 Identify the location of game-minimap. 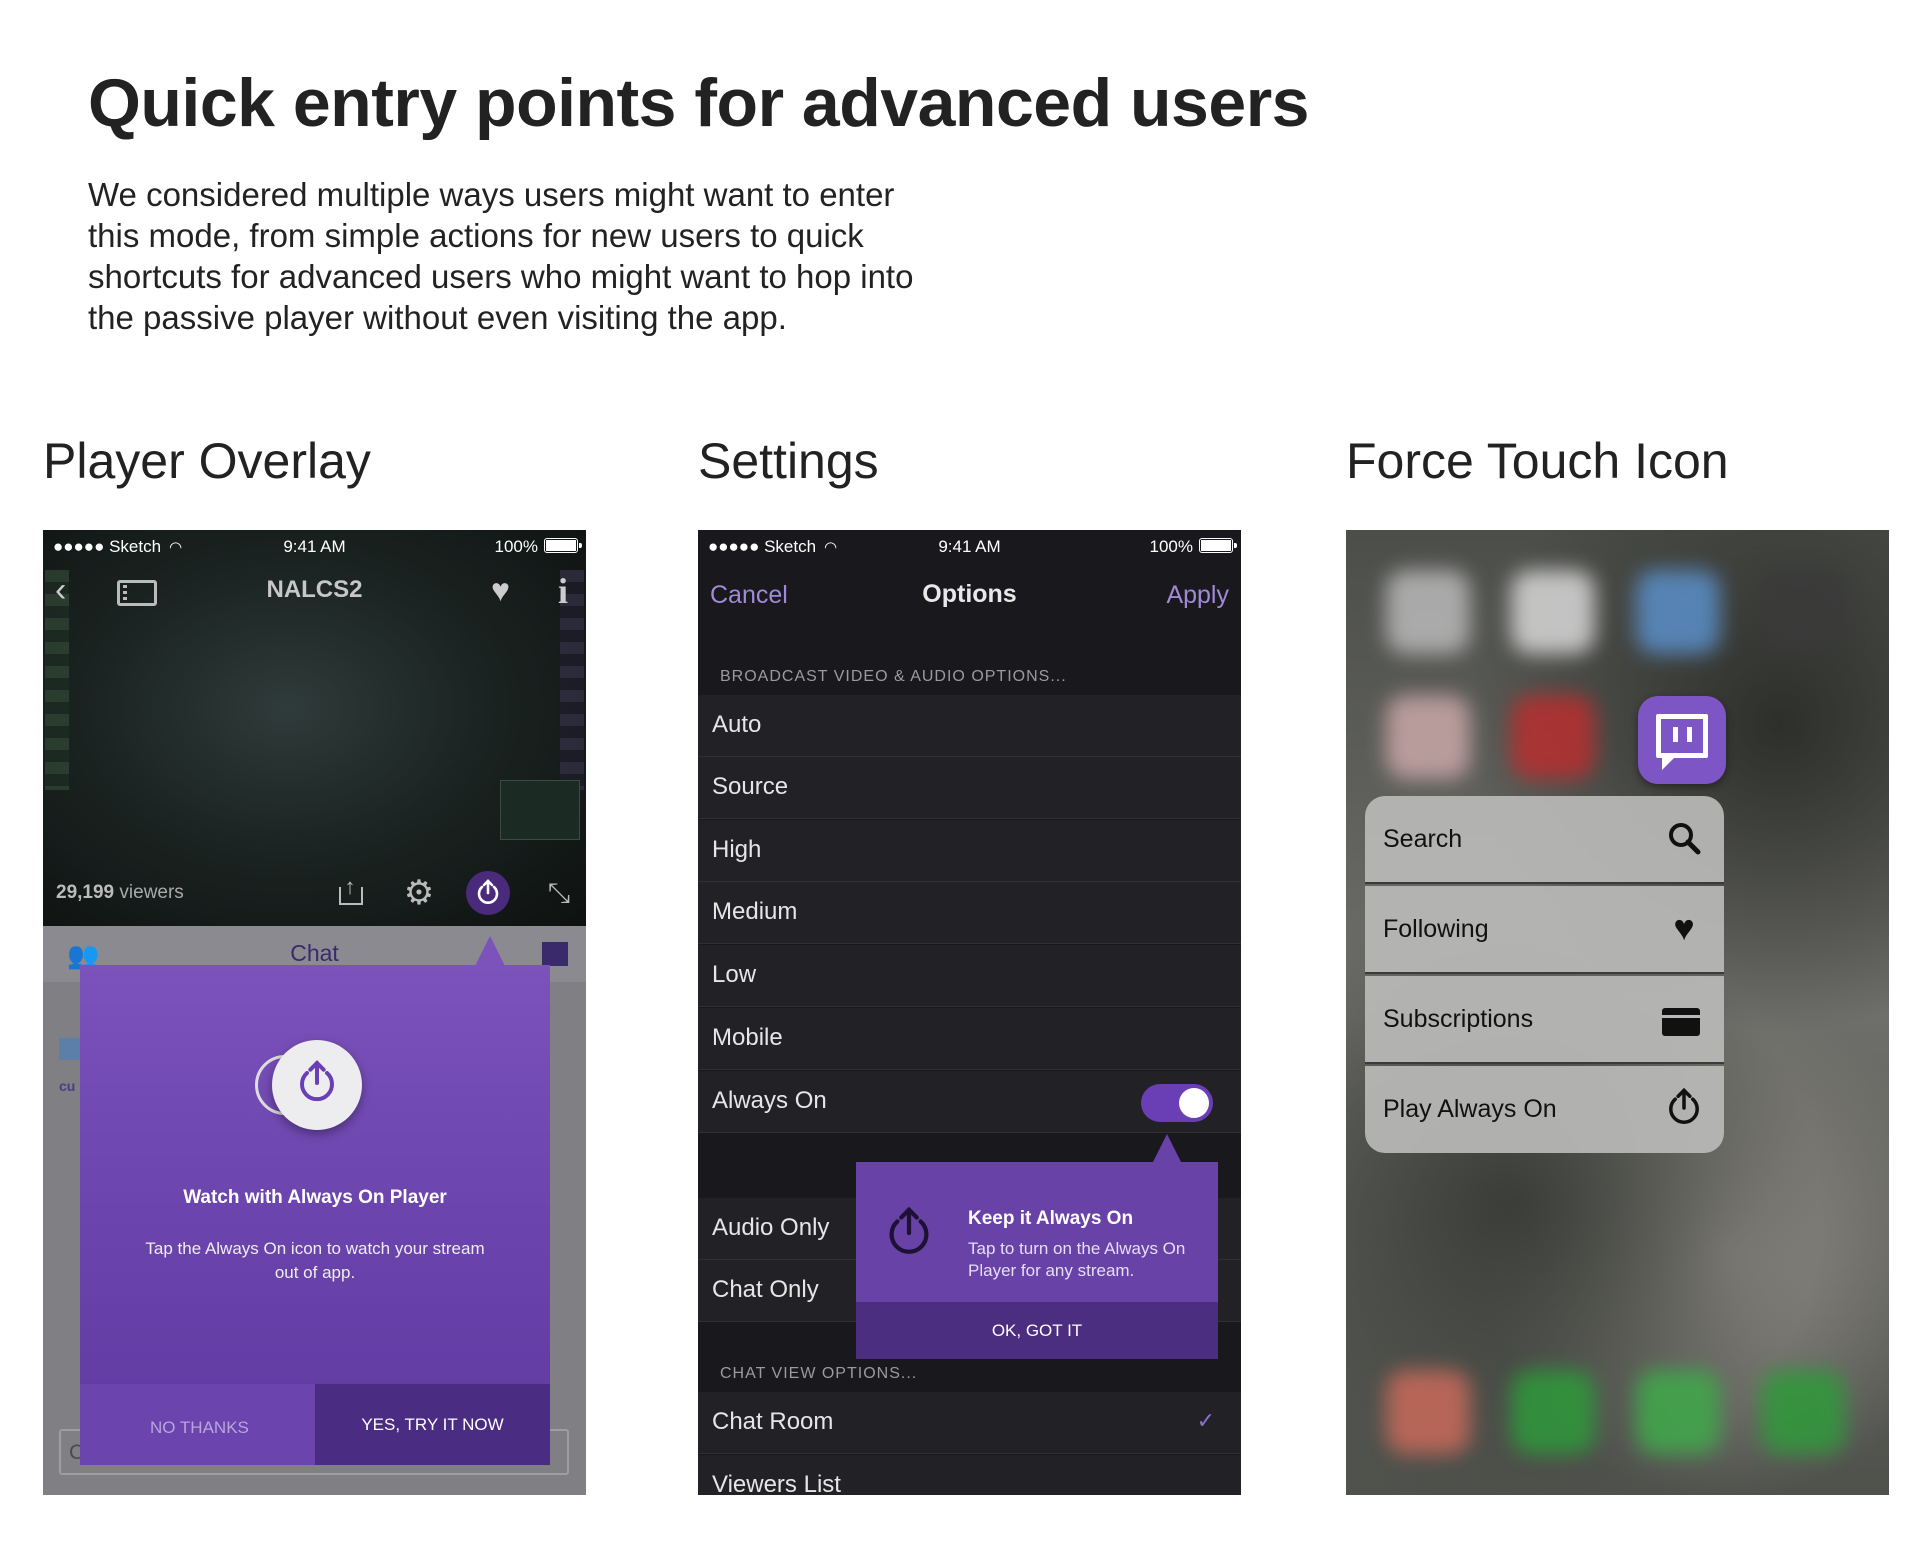
(540, 810).